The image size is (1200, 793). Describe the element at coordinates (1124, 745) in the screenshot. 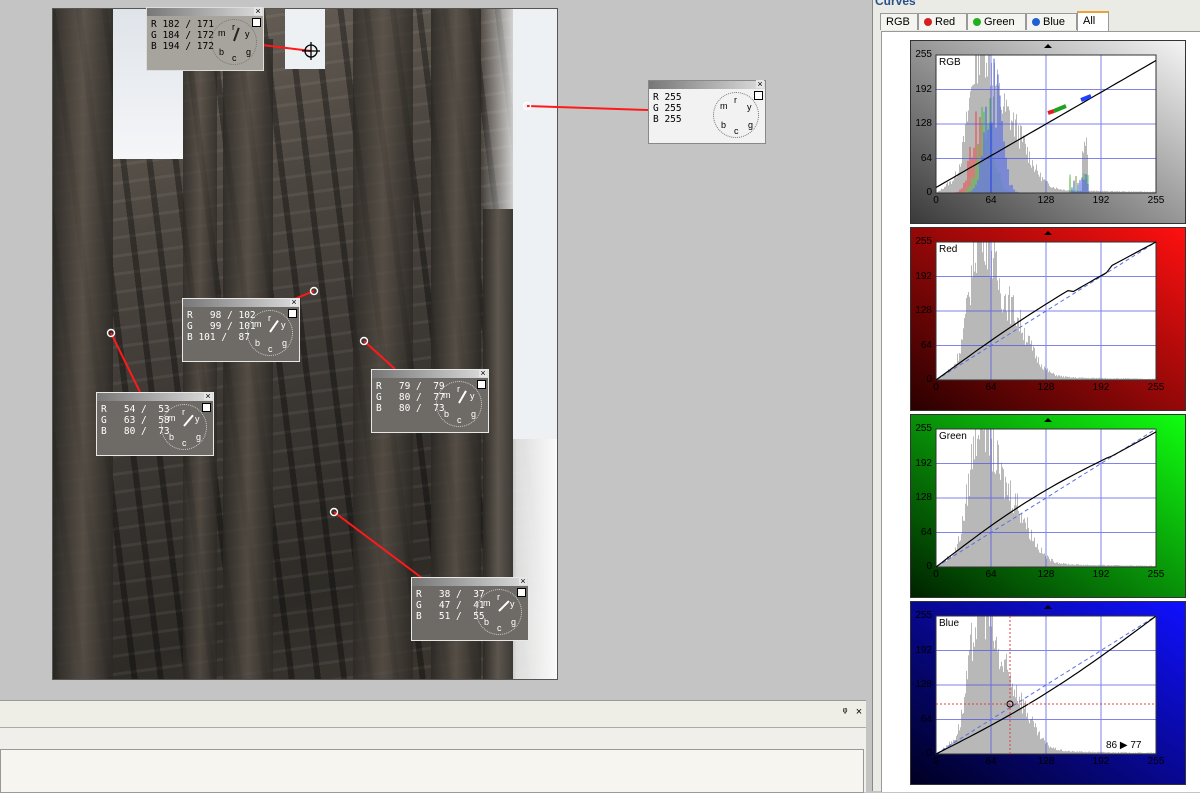

I see `curve-point-readout: 86 ▶ 77` at that location.